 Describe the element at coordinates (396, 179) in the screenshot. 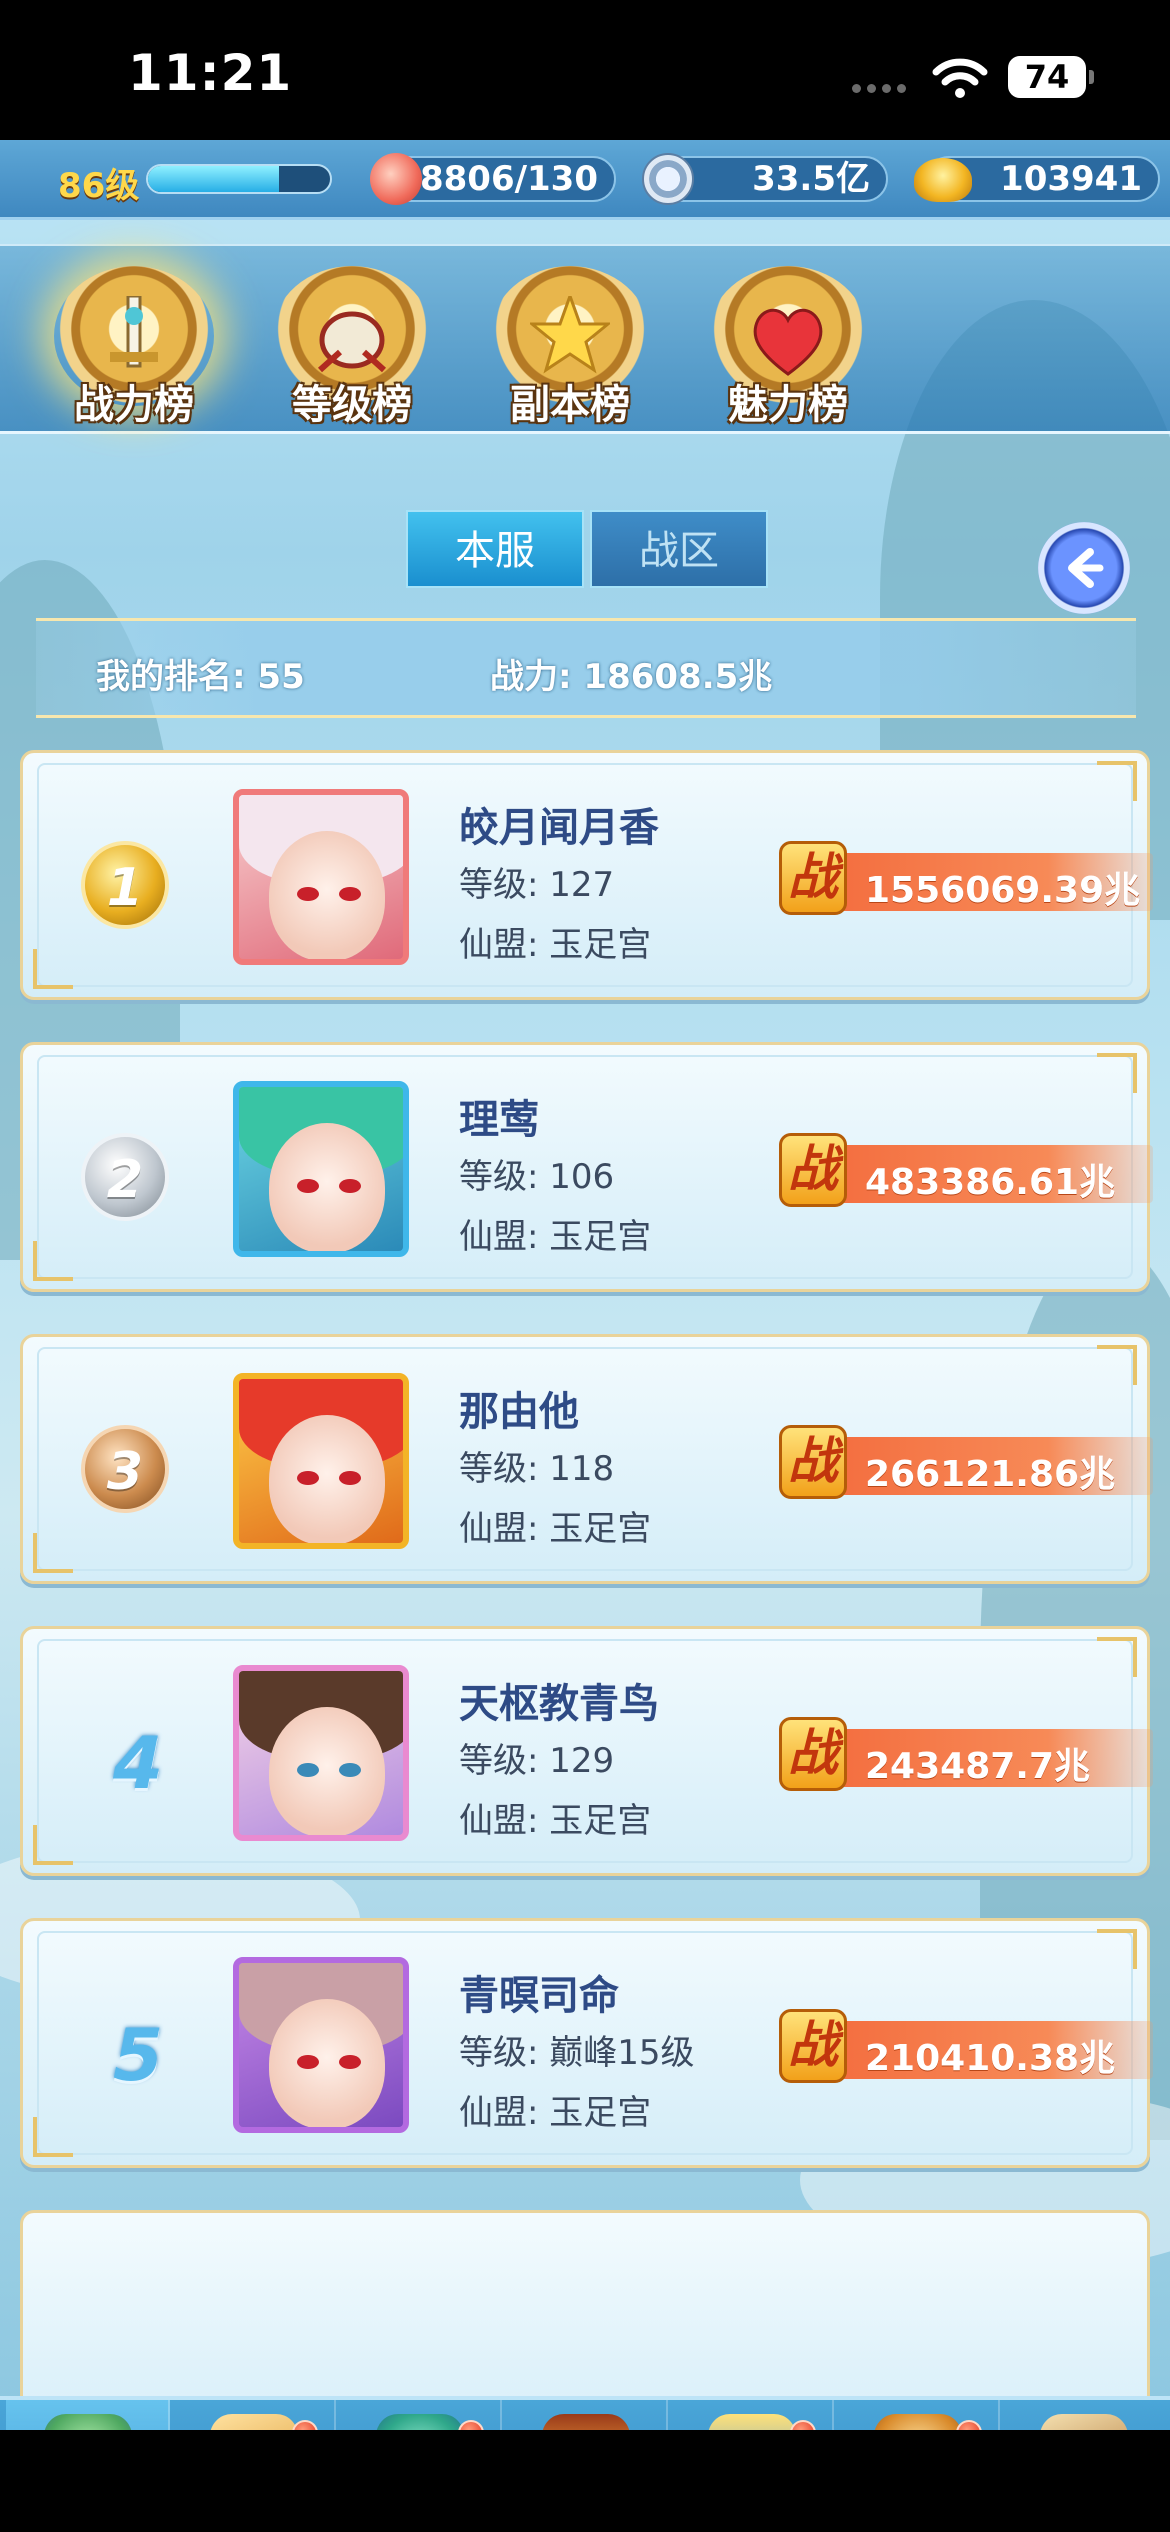

I see `peach-icon` at that location.